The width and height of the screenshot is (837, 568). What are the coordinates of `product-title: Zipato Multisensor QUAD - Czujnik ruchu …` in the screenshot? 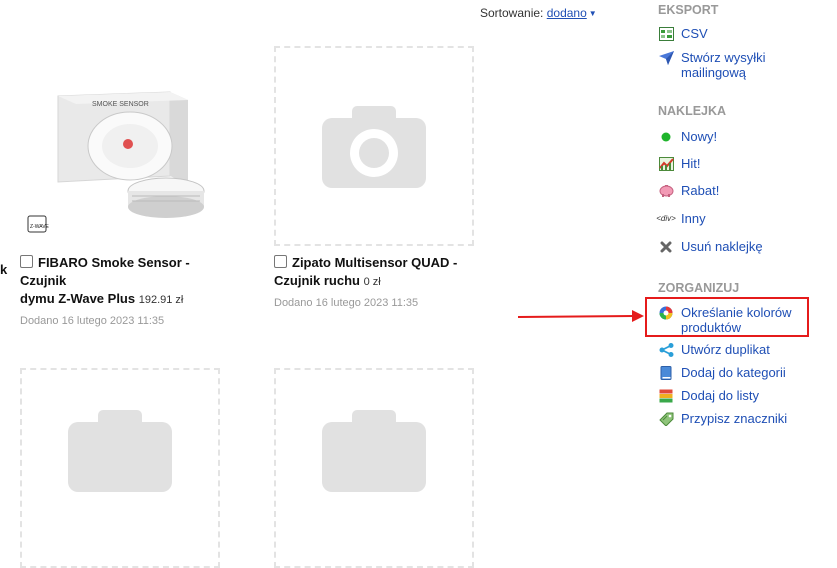 It's located at (374, 272).